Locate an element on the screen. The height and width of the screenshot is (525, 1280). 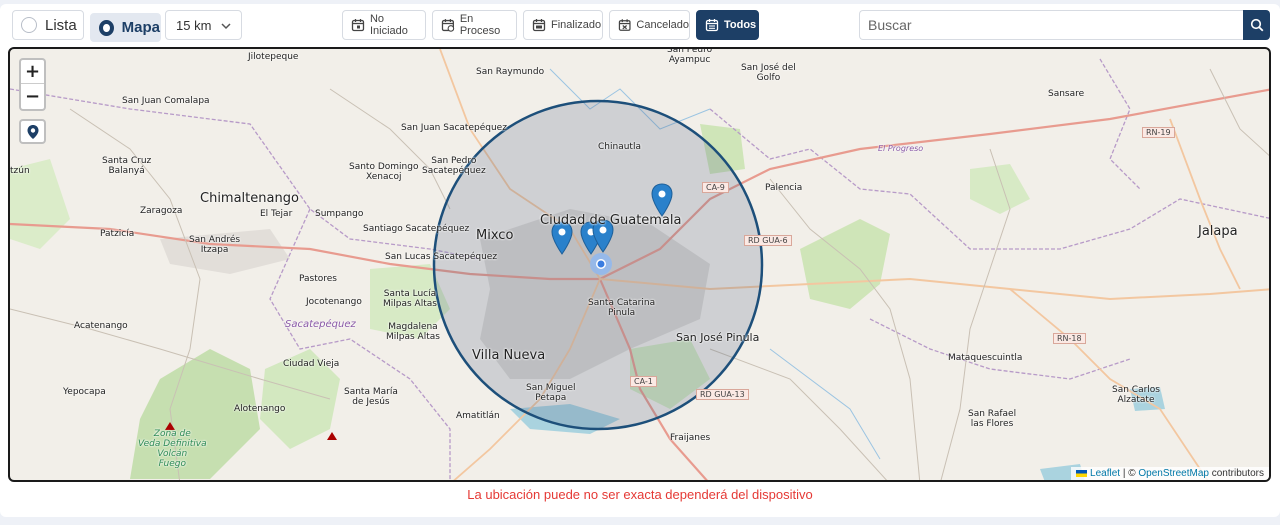
label-el-tejar: El Tejar is located at coordinates (276, 214).